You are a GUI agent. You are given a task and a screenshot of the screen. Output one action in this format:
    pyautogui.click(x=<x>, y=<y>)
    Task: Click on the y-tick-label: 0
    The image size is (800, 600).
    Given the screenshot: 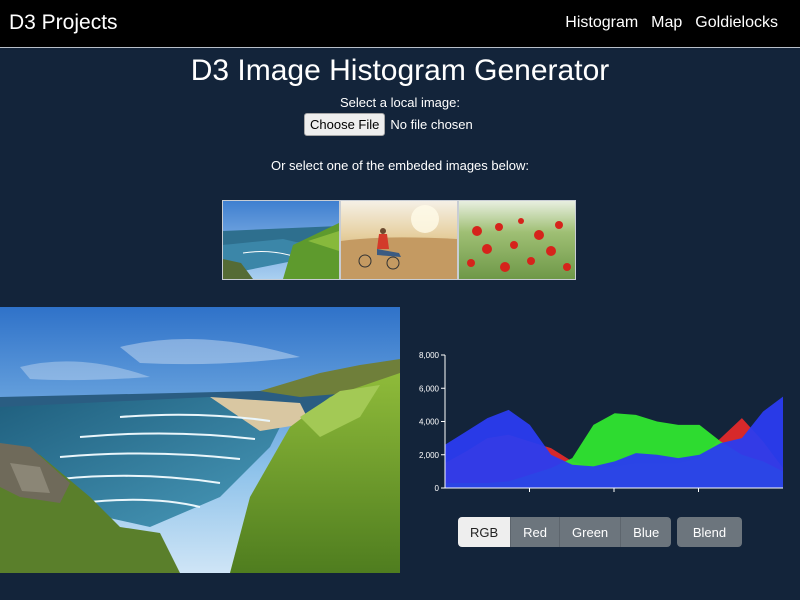 What is the action you would take?
    pyautogui.click(x=437, y=488)
    